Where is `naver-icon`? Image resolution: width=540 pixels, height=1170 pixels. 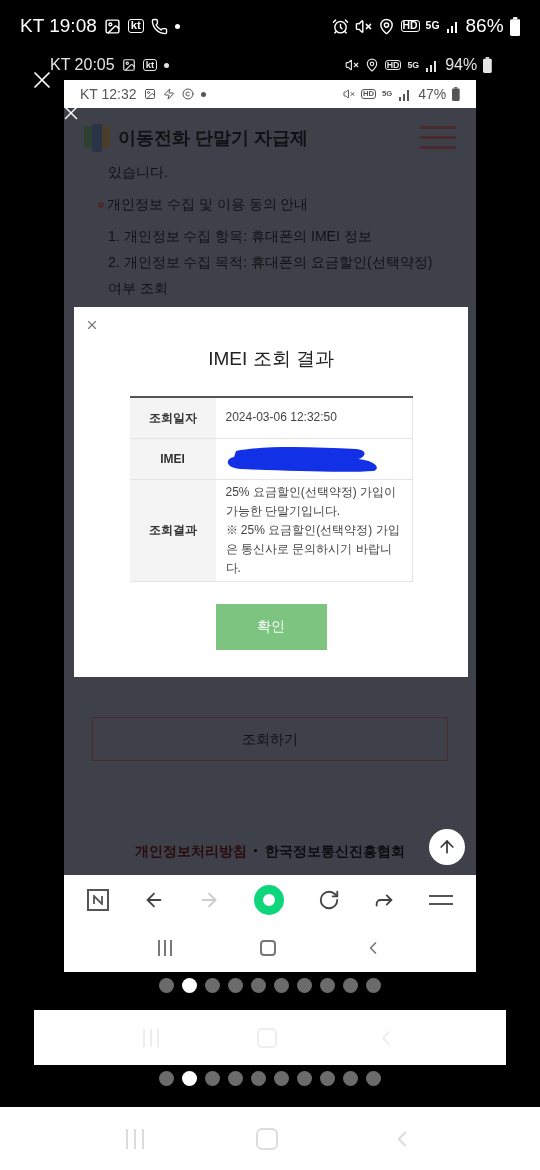
naver-icon is located at coordinates (97, 900).